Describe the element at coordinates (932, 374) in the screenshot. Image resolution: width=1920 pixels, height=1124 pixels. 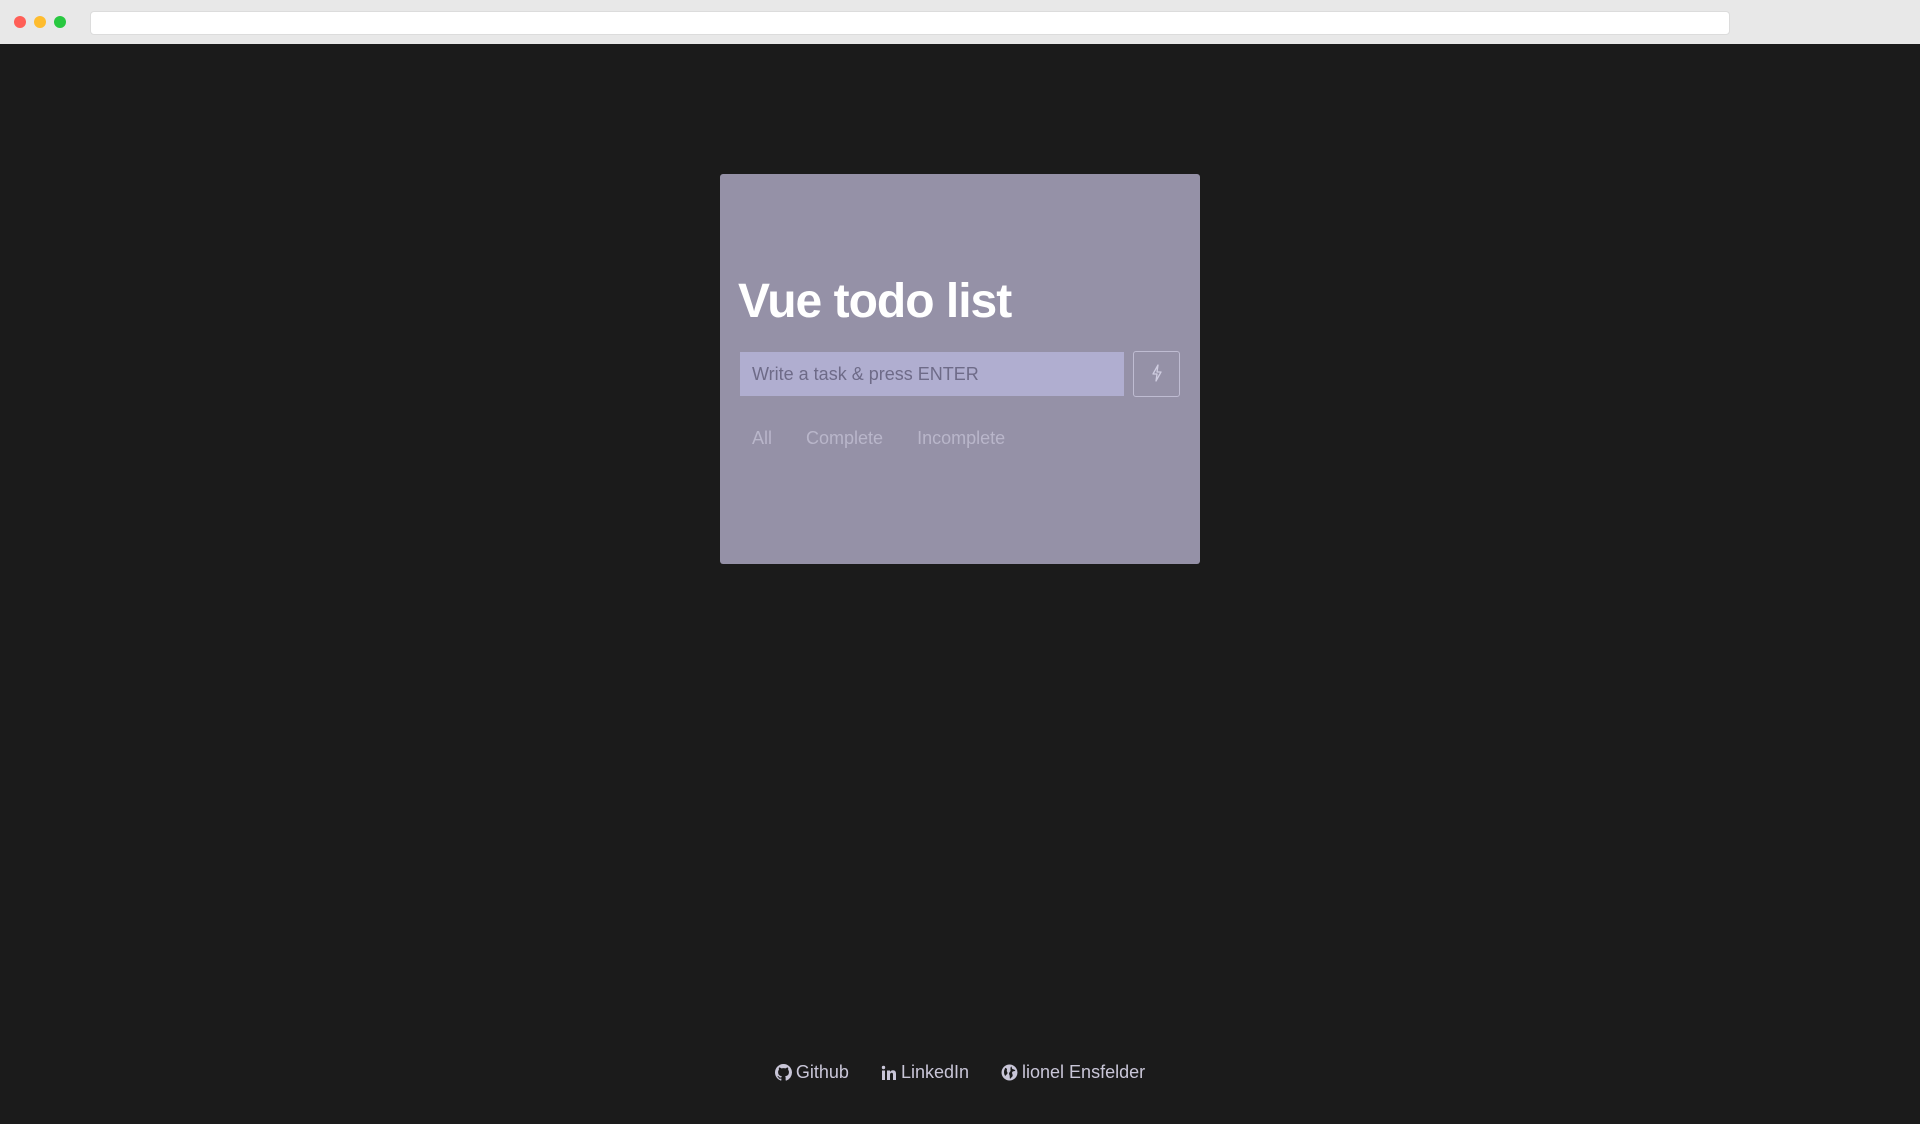
I see `task-input` at that location.